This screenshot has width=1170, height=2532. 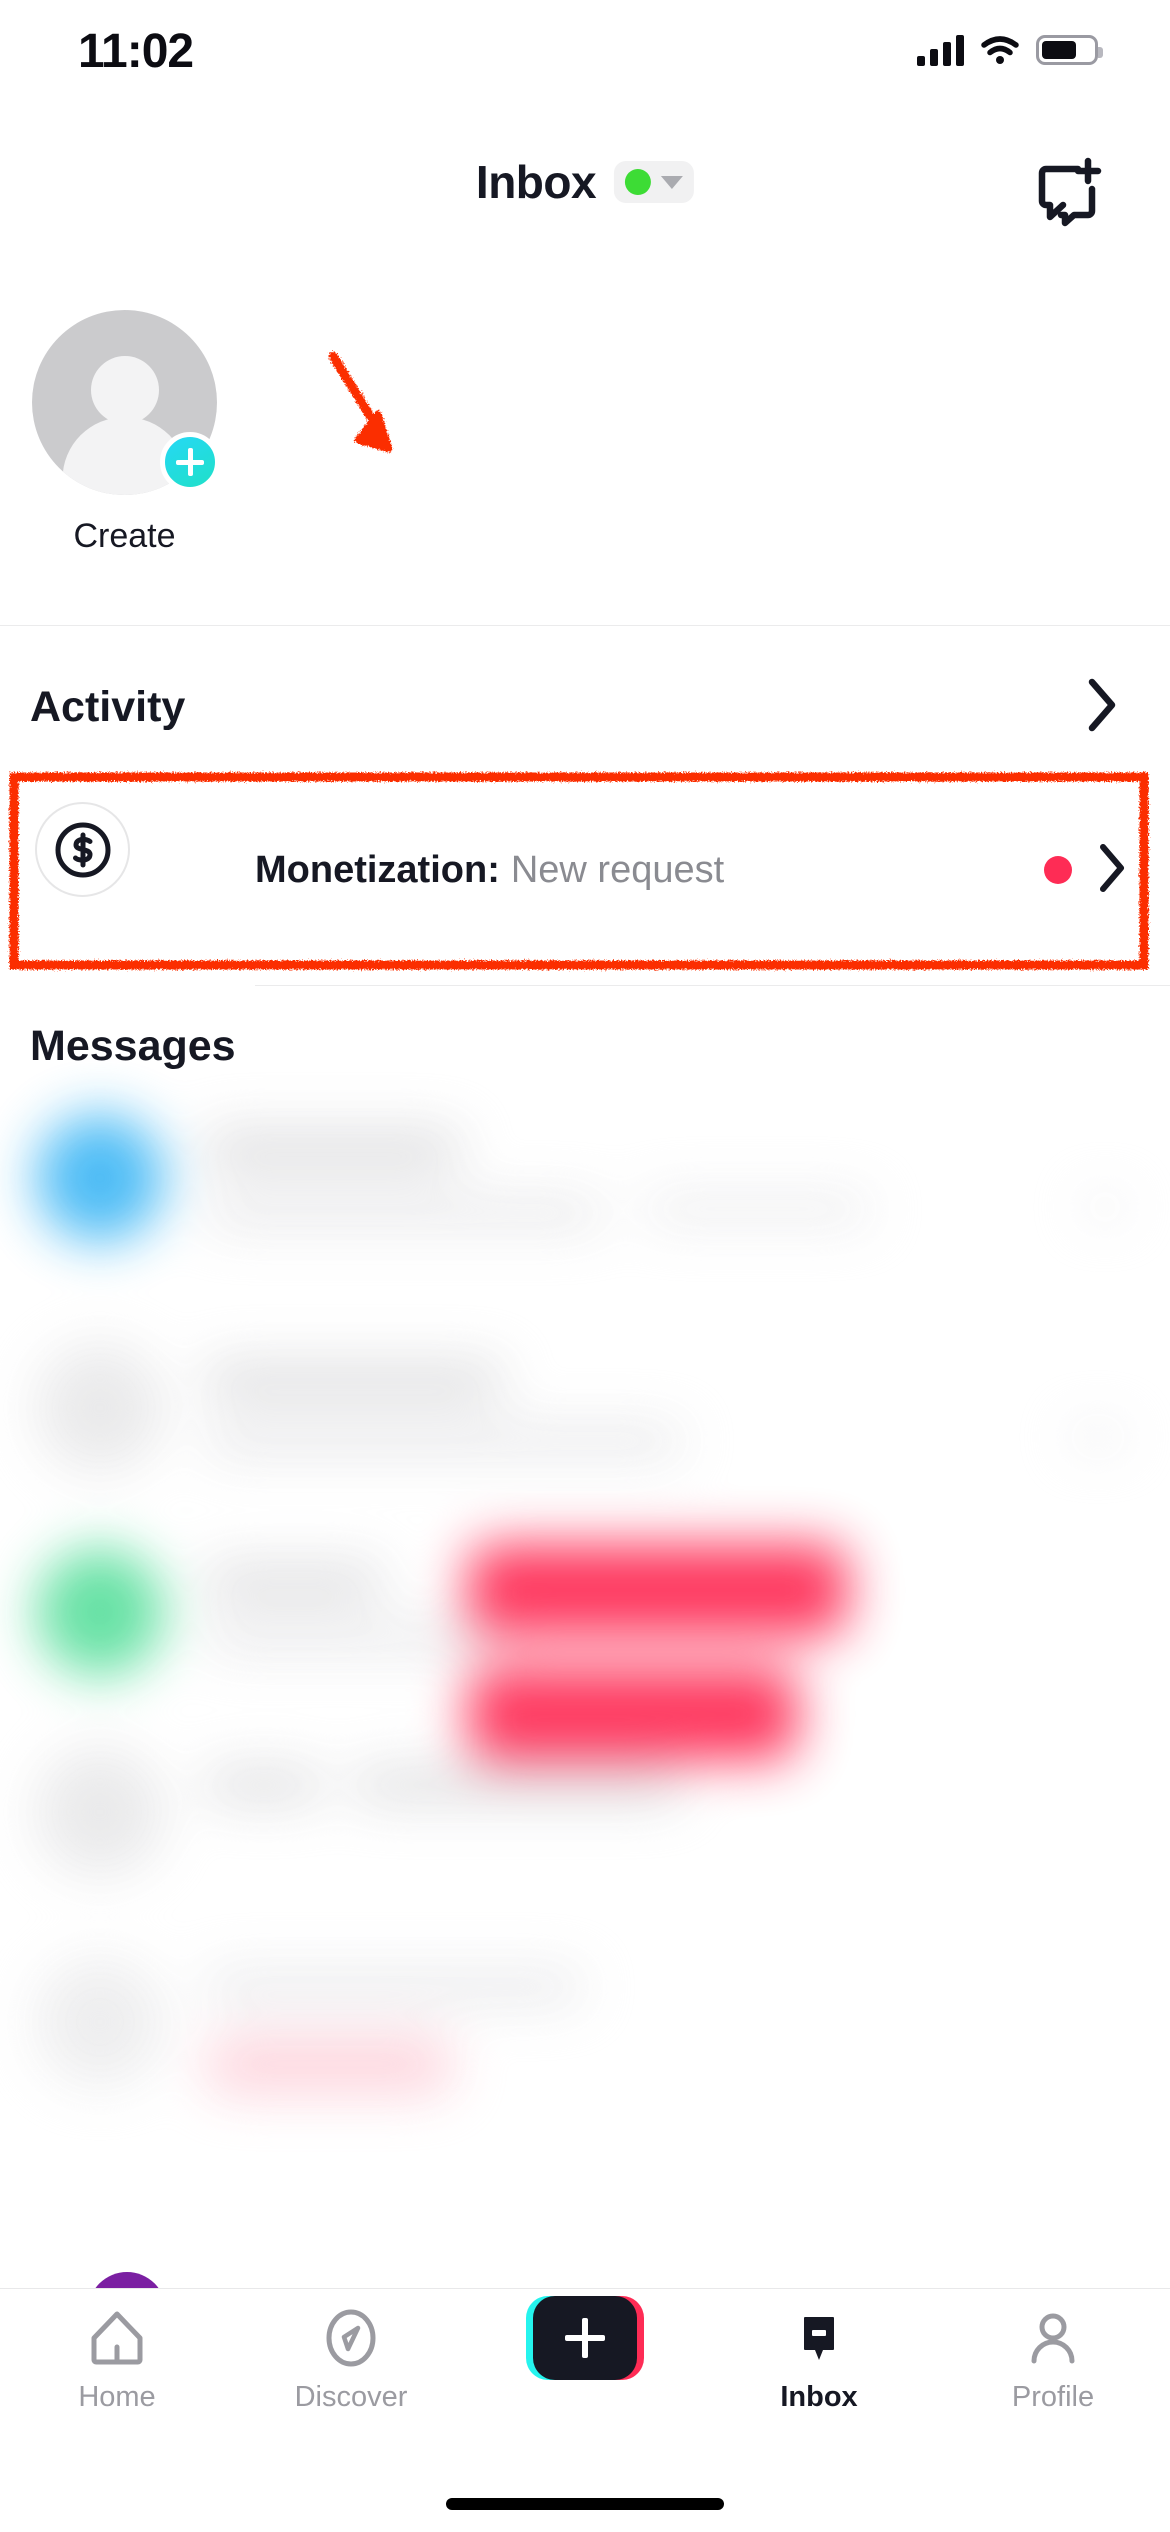 What do you see at coordinates (617, 869) in the screenshot?
I see `monetization-subtitle: New request` at bounding box center [617, 869].